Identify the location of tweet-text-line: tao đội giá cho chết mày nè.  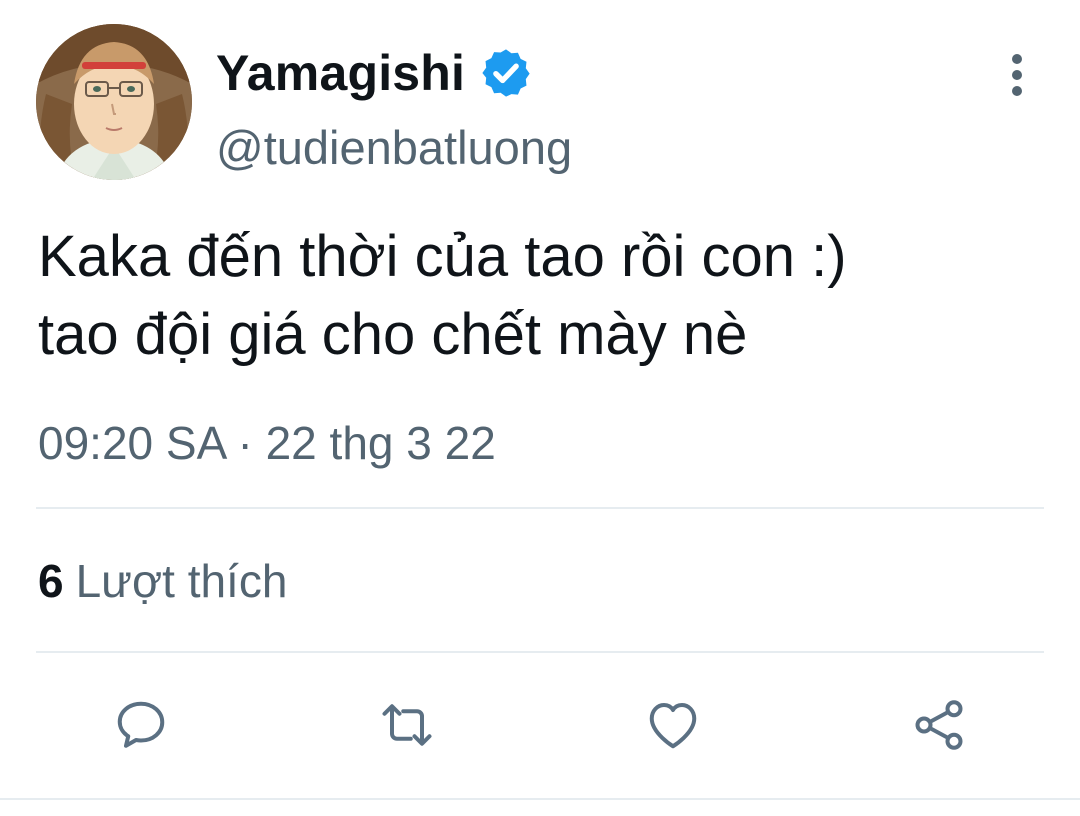
(393, 334).